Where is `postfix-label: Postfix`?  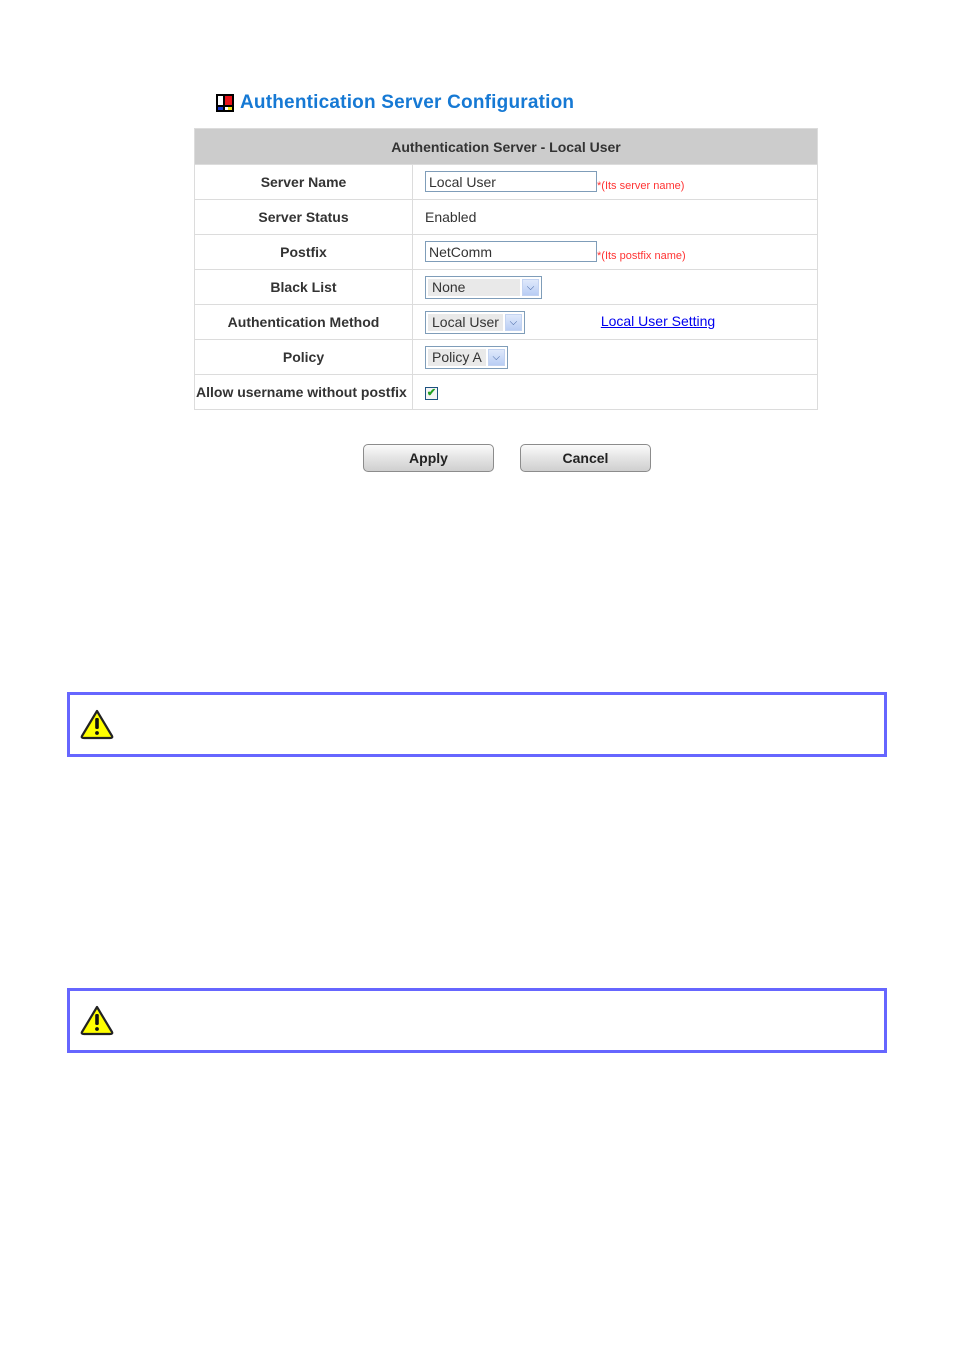 postfix-label: Postfix is located at coordinates (303, 252).